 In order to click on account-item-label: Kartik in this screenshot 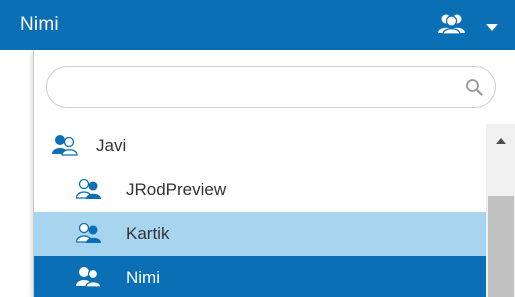, I will do `click(148, 233)`.